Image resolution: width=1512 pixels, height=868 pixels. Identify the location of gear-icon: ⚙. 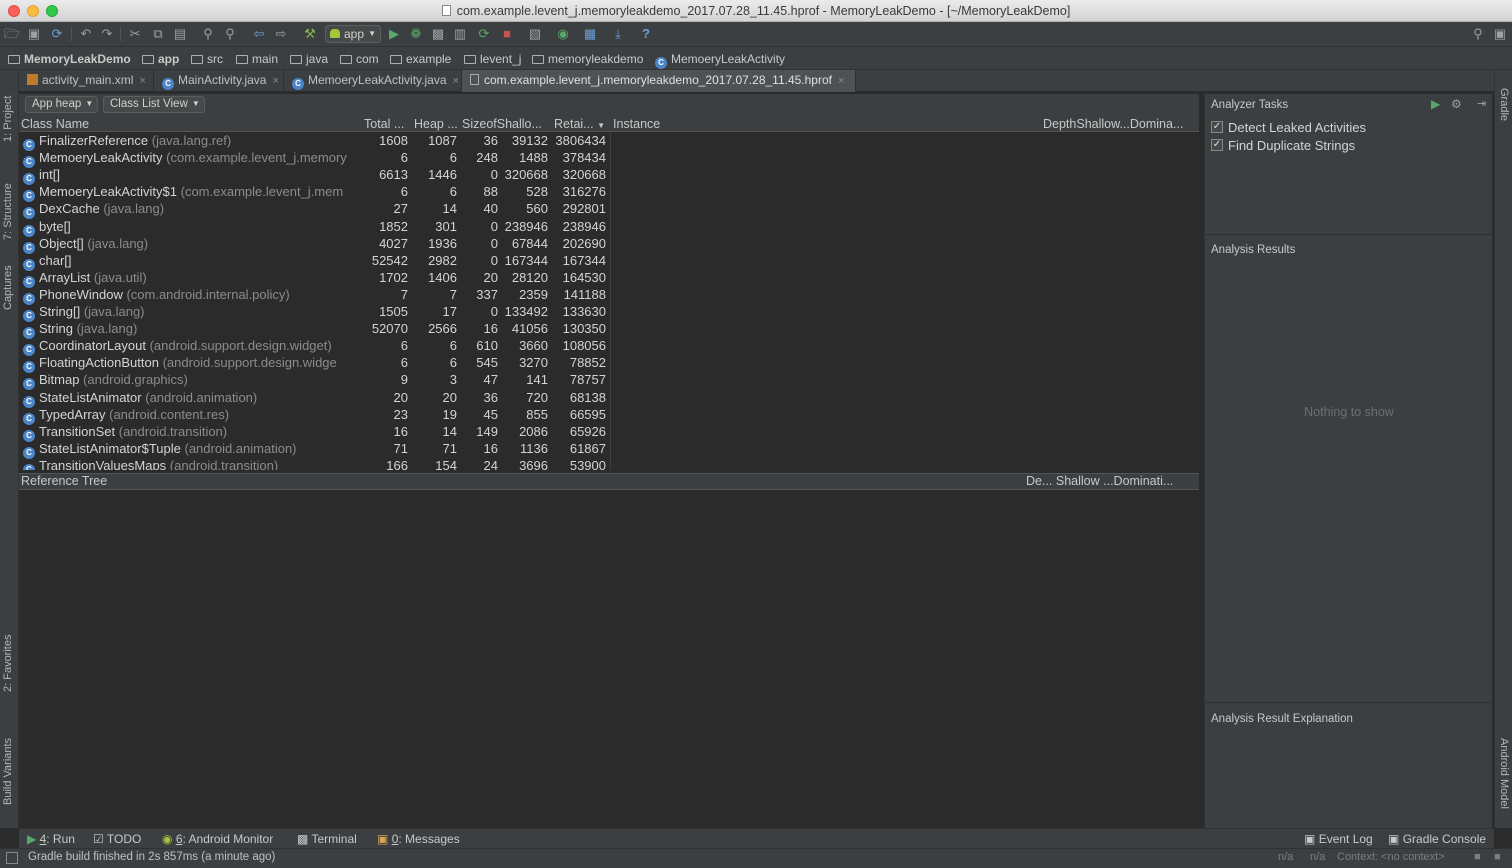
(1456, 104).